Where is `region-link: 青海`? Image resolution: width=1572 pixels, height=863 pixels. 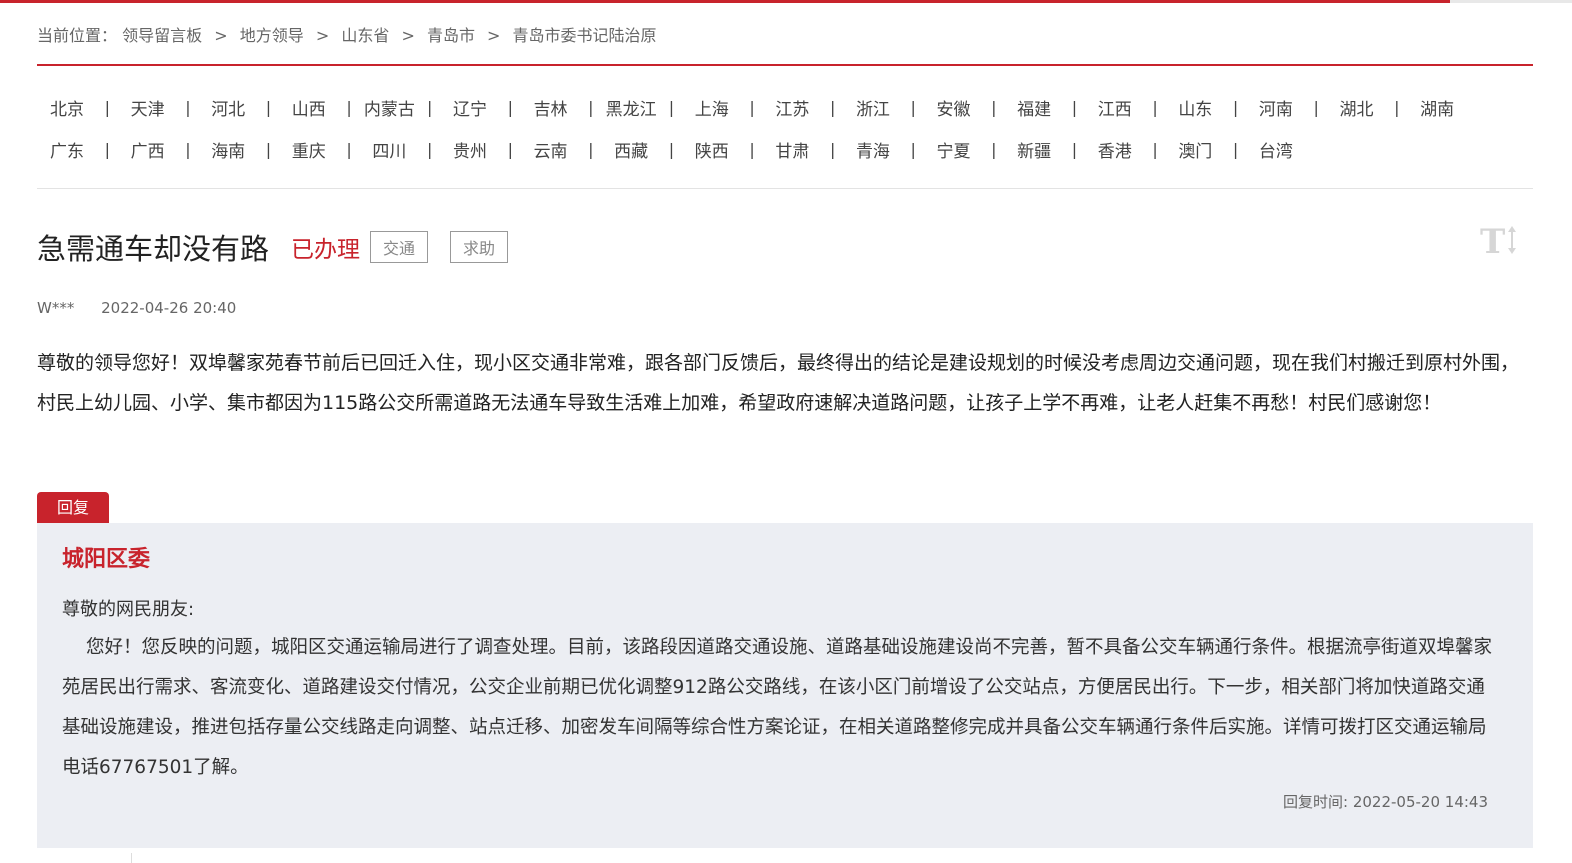 region-link: 青海 is located at coordinates (873, 149).